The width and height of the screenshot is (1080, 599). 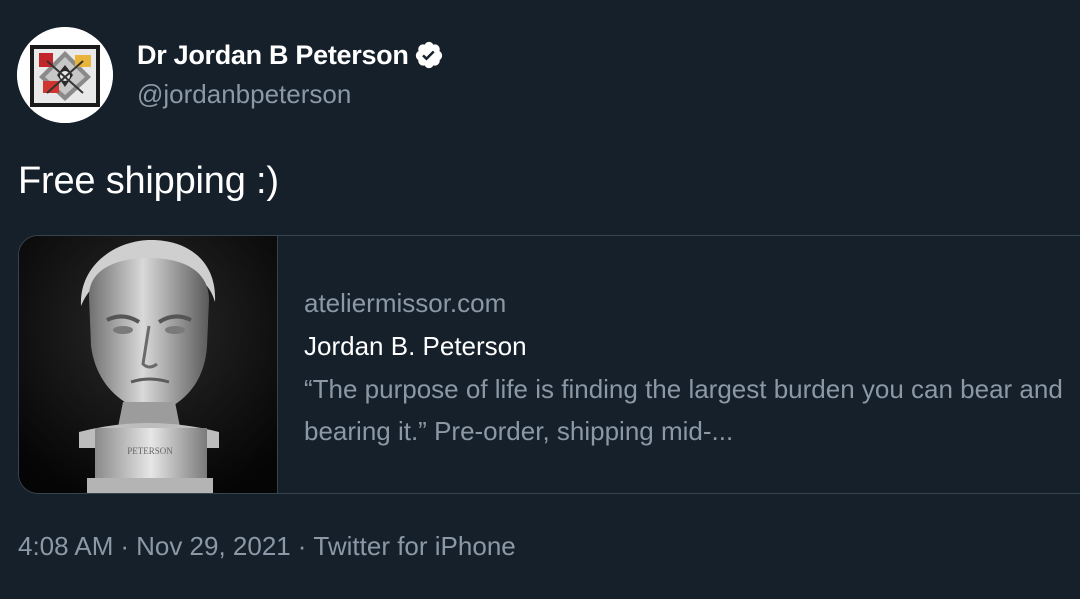 I want to click on bust-sculpture-image: PETERSON, so click(x=148, y=364).